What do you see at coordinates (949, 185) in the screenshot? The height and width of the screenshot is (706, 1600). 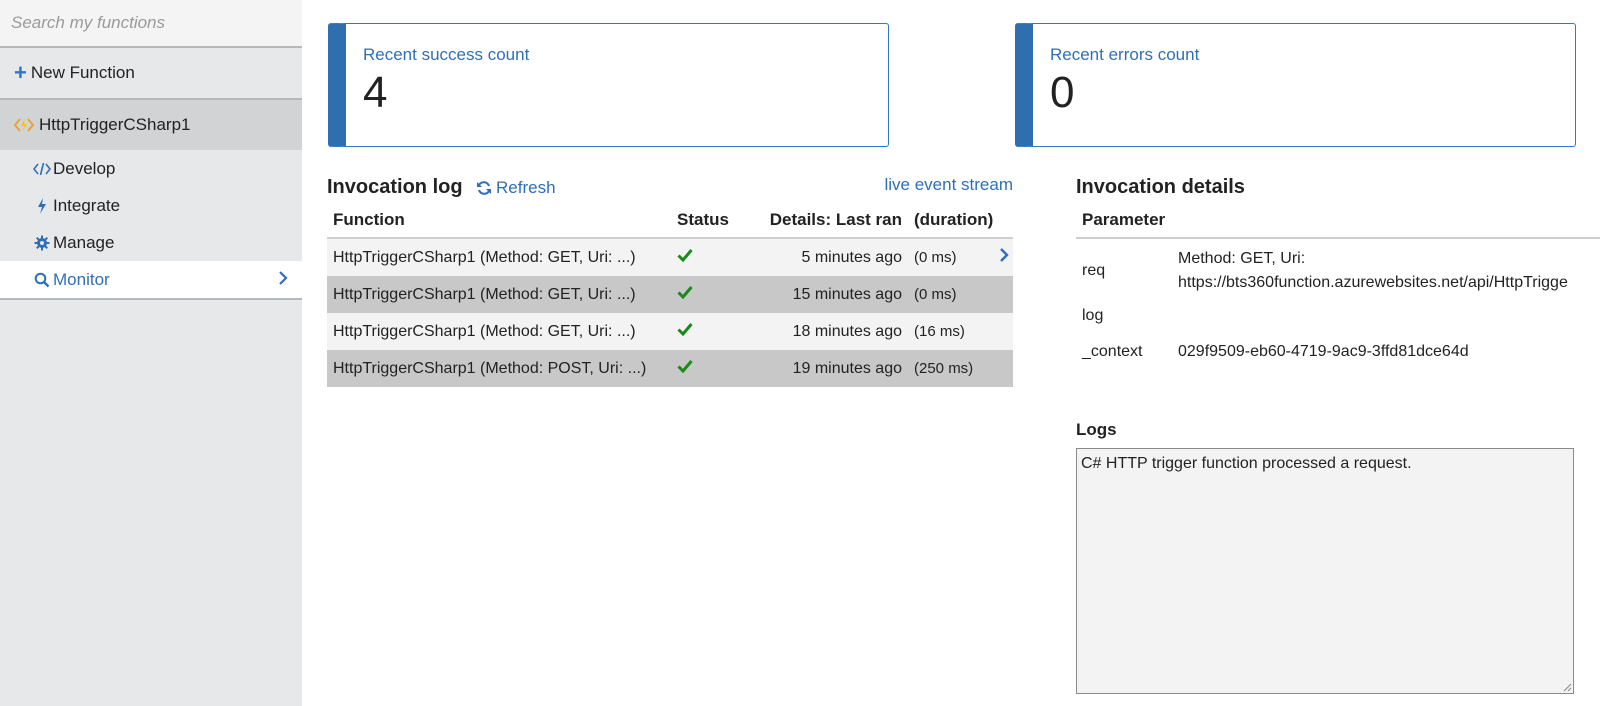 I see `live-event-stream-link: live event stream` at bounding box center [949, 185].